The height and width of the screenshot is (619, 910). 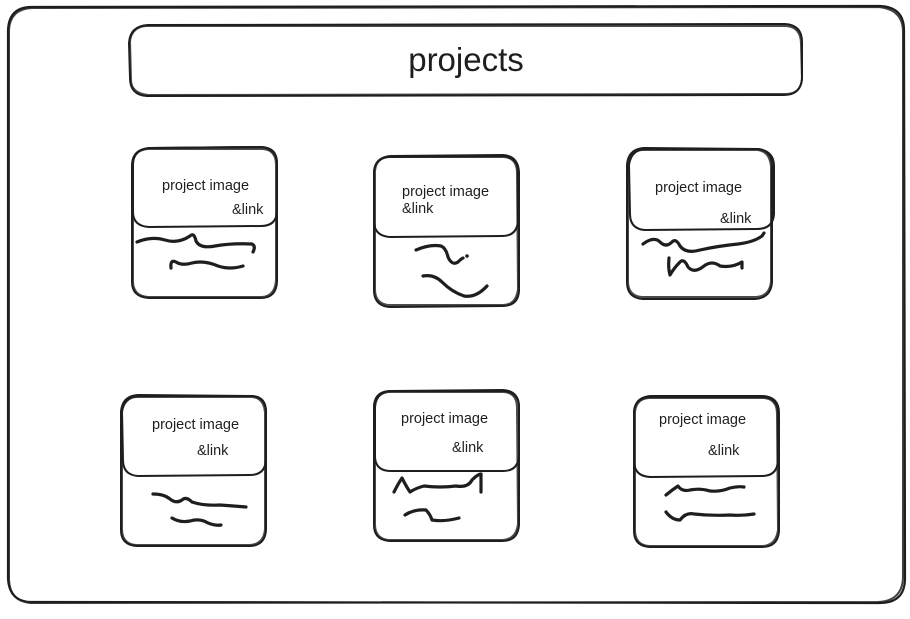 What do you see at coordinates (446, 192) in the screenshot?
I see `card-2-image-label: project image` at bounding box center [446, 192].